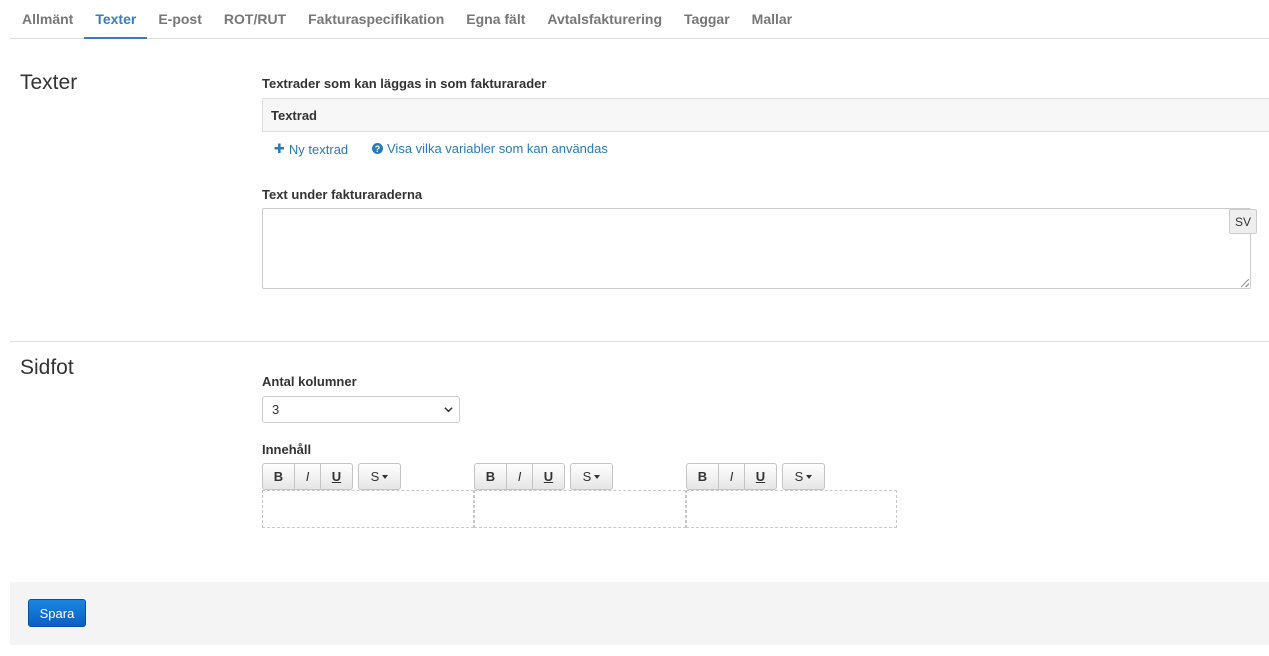 The width and height of the screenshot is (1269, 656). I want to click on chevron-down-icon, so click(448, 410).